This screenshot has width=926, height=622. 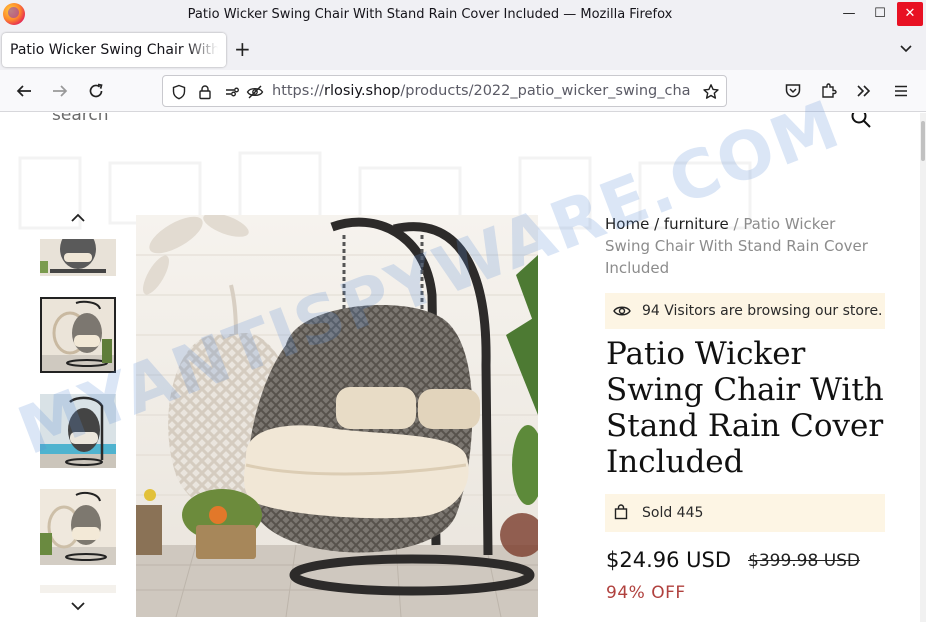 I want to click on back-button, so click(x=24, y=91).